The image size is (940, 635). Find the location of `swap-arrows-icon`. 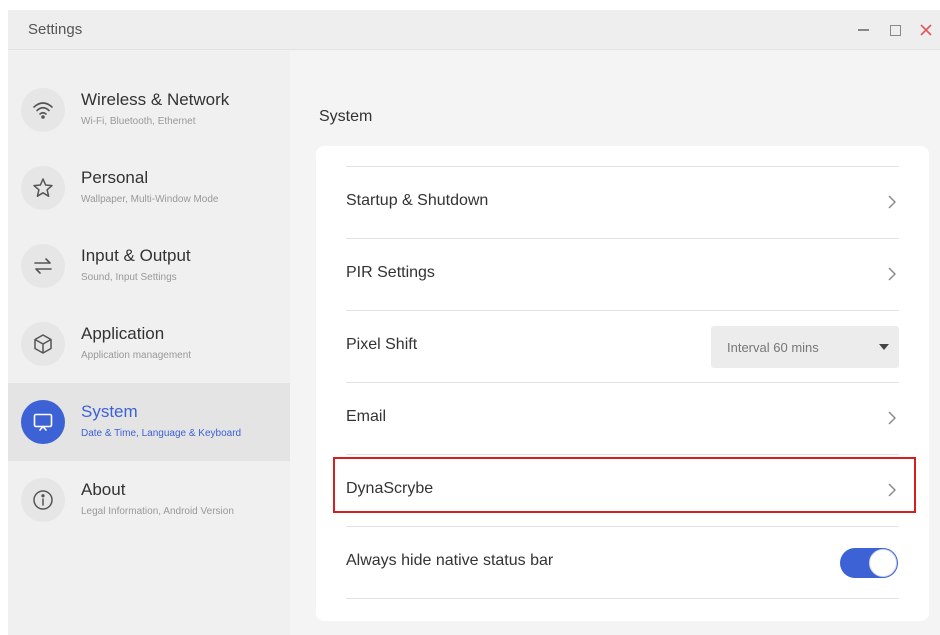

swap-arrows-icon is located at coordinates (43, 266).